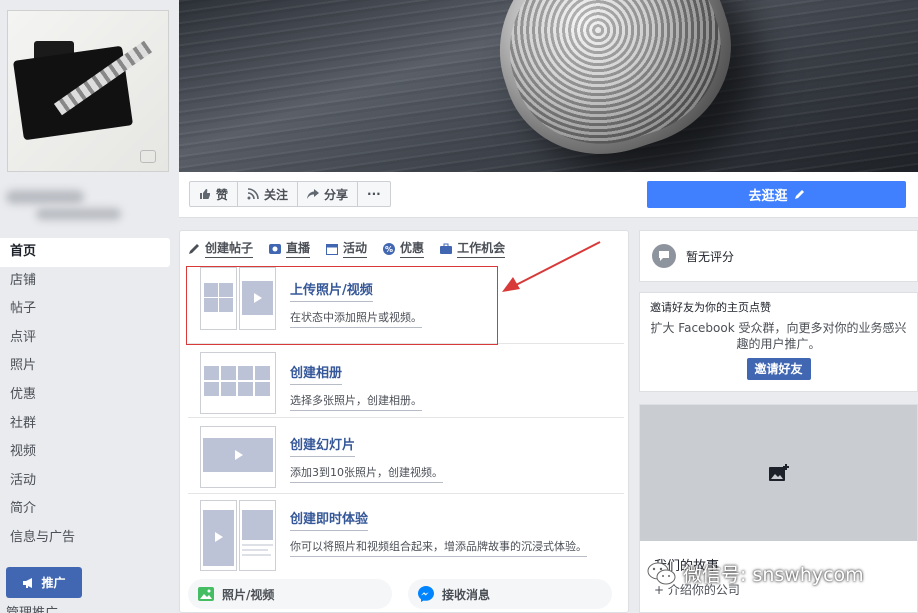  I want to click on page-name-blurred, so click(63, 207).